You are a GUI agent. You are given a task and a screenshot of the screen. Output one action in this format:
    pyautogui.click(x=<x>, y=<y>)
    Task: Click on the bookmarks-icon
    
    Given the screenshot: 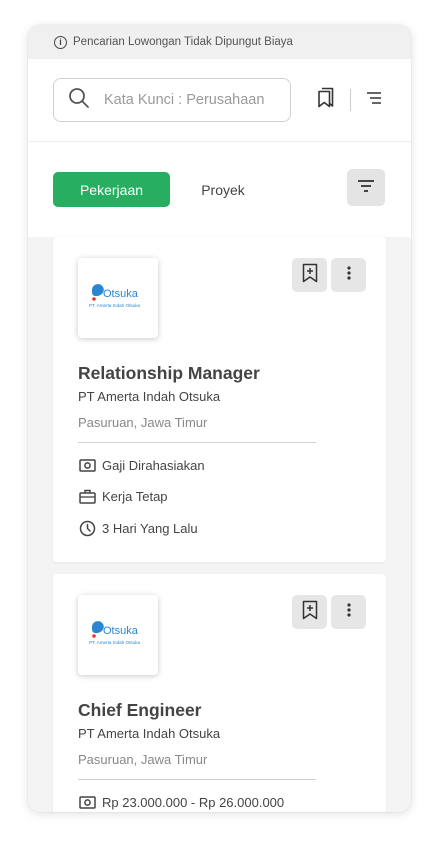 What is the action you would take?
    pyautogui.click(x=326, y=100)
    